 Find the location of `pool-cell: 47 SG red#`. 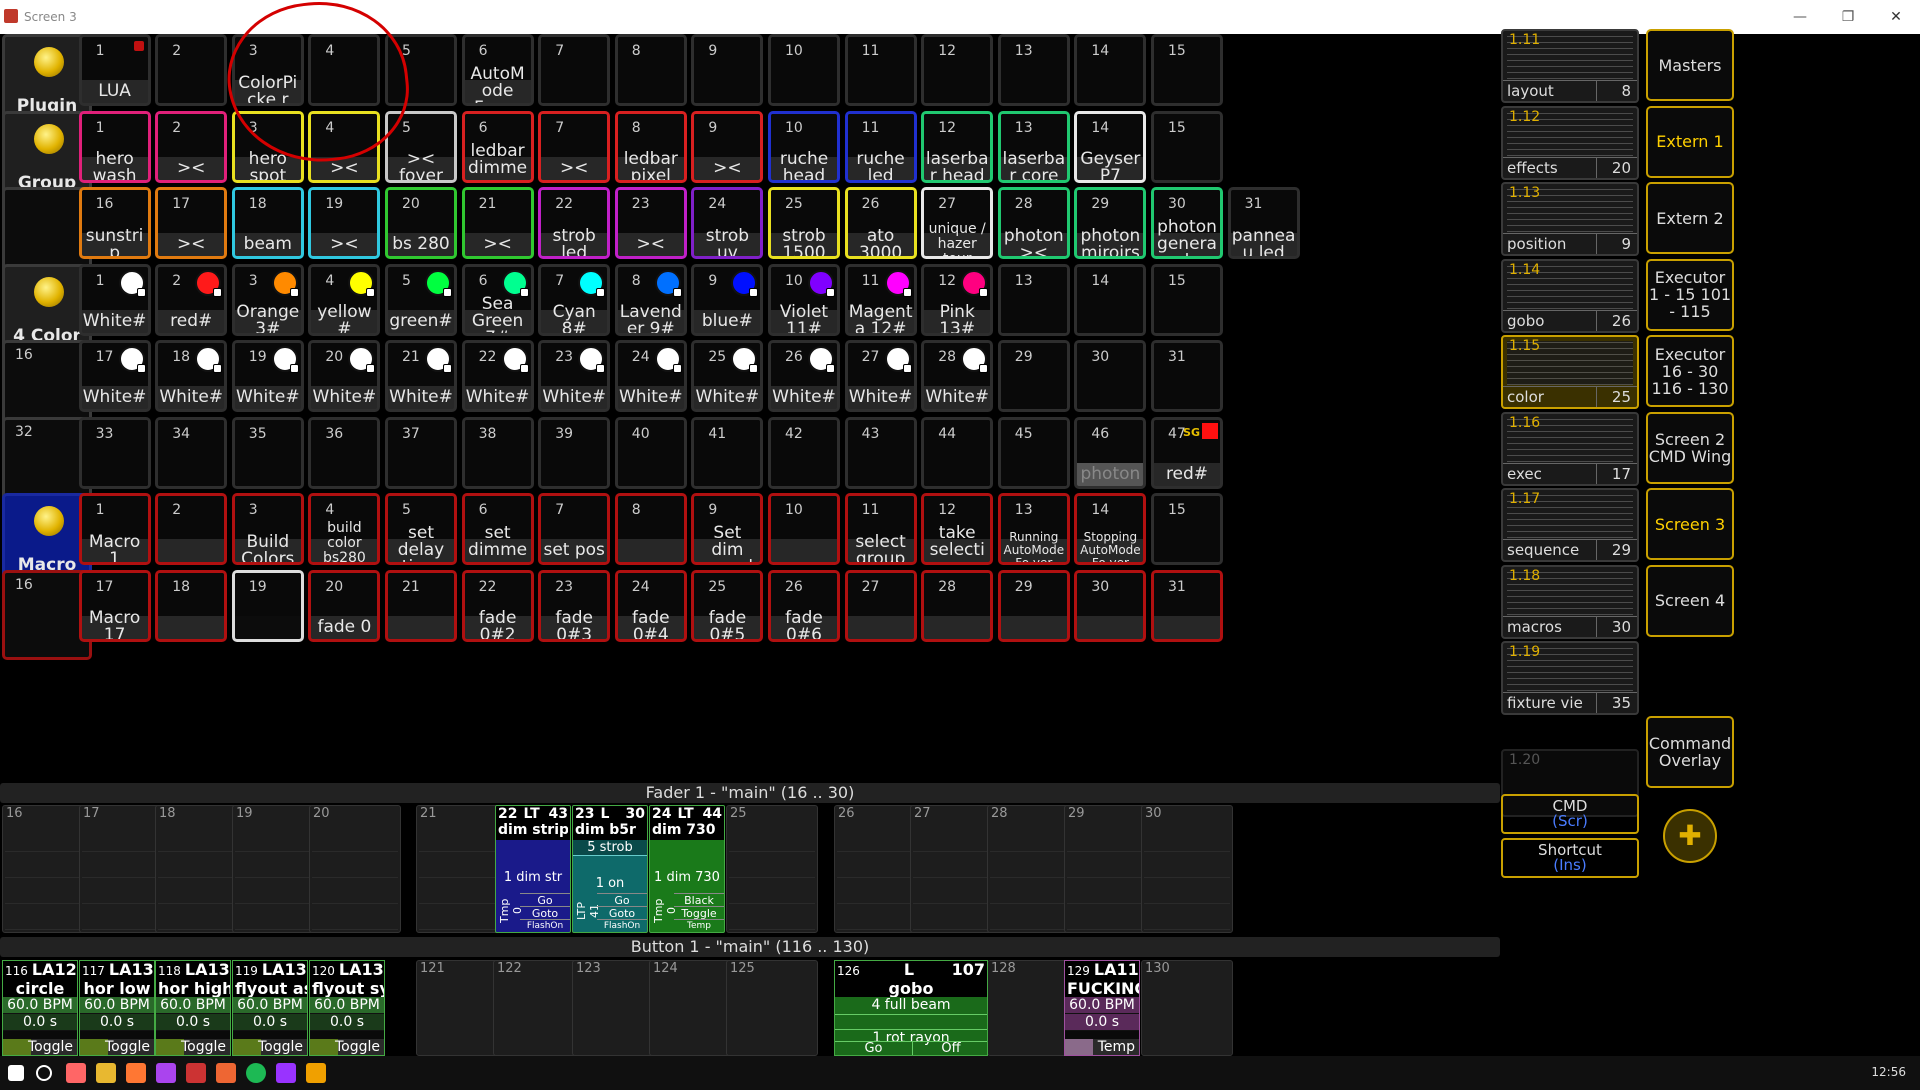

pool-cell: 47 SG red# is located at coordinates (1187, 452).